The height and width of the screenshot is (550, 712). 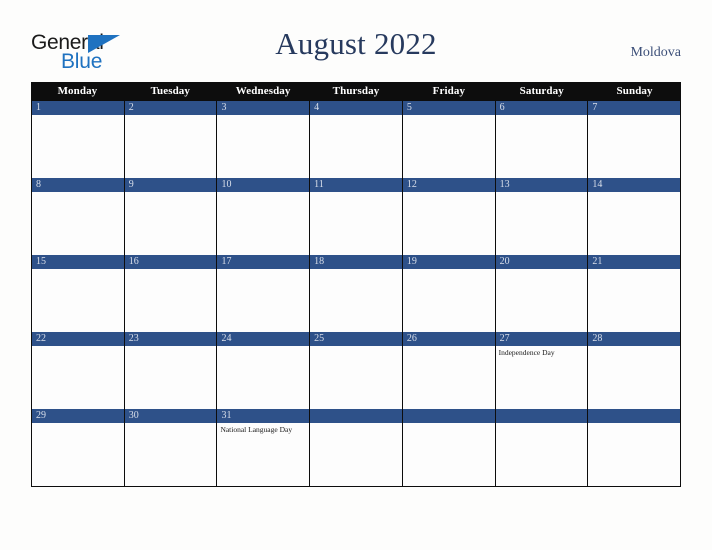 I want to click on week-row: 15 16 17 18 19 20 21, so click(x=356, y=293).